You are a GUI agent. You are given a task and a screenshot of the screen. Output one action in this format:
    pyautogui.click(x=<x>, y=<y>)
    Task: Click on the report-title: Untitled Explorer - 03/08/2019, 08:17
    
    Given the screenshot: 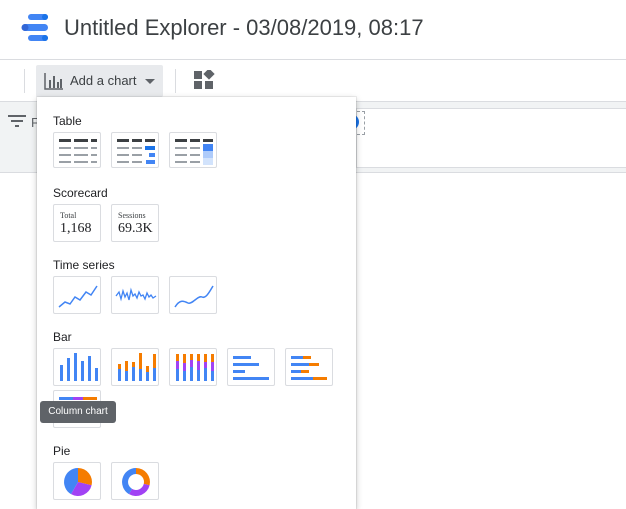 What is the action you would take?
    pyautogui.click(x=244, y=28)
    